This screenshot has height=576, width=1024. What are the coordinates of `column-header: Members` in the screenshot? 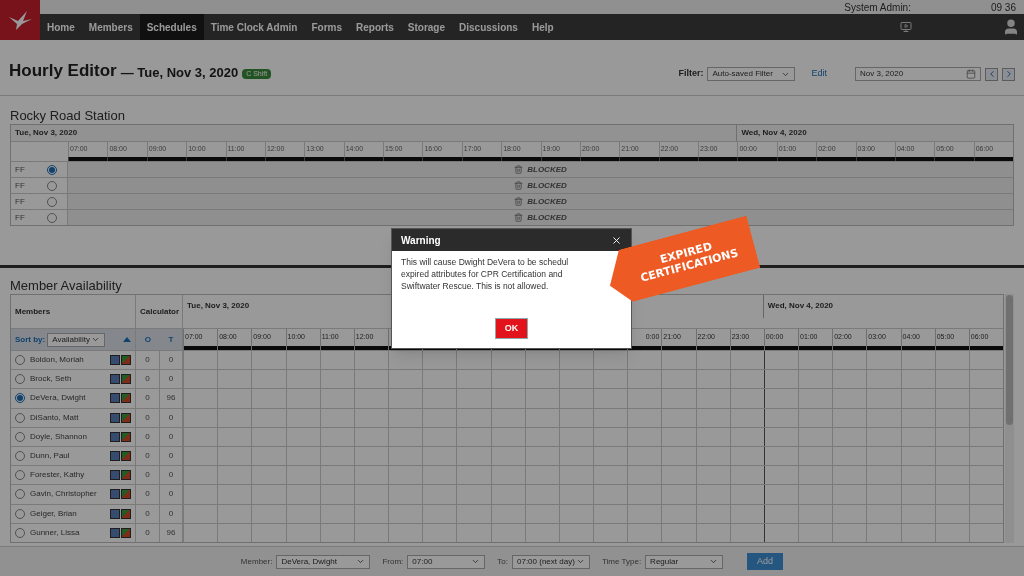 It's located at (73, 311).